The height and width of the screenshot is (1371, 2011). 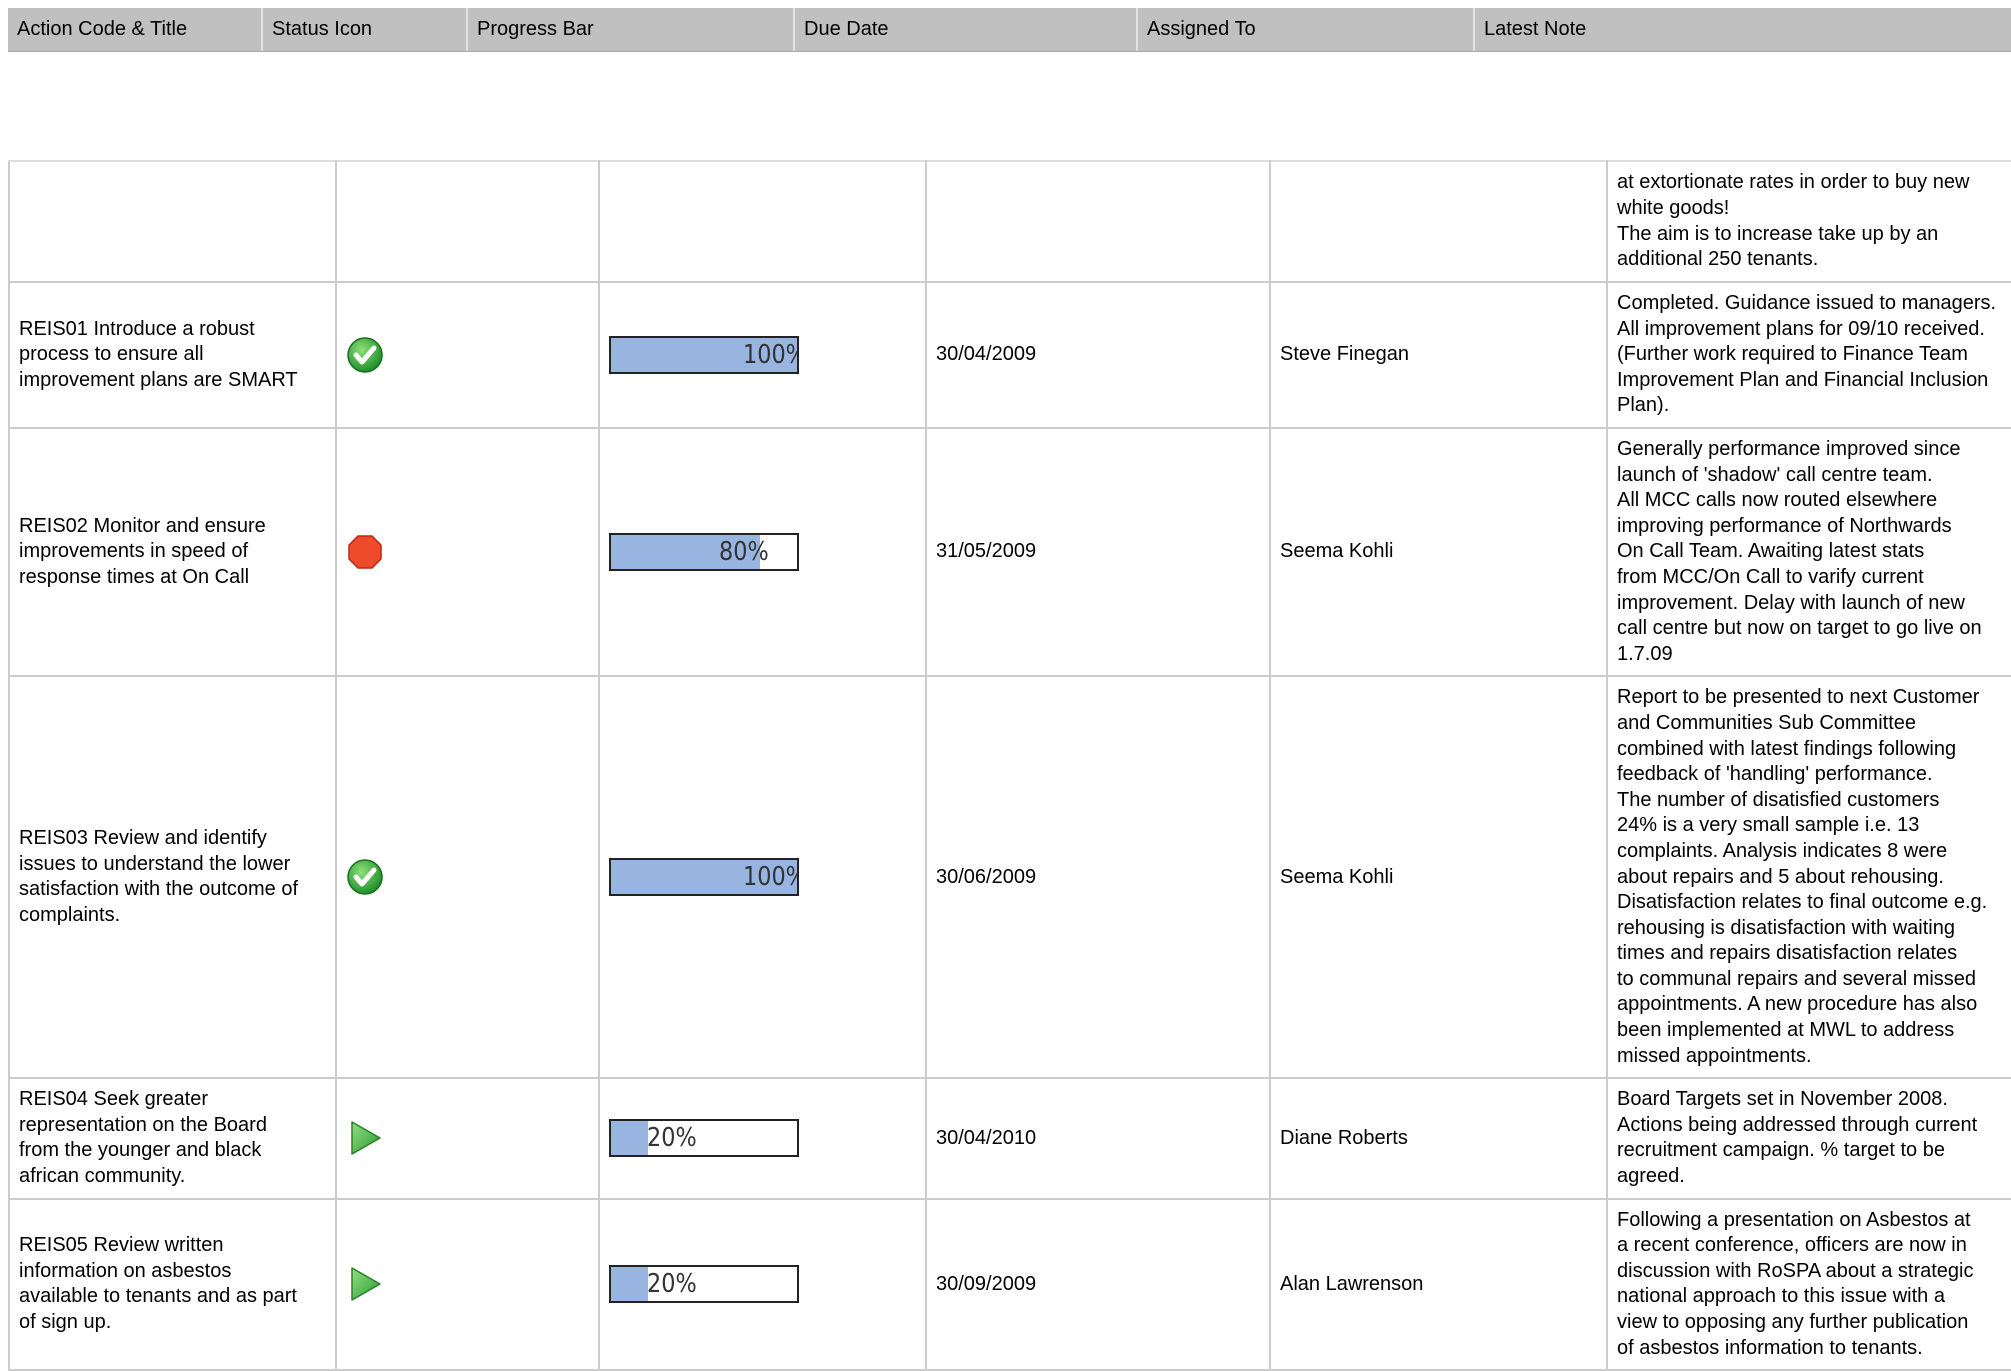 What do you see at coordinates (158, 379) in the screenshot?
I see `action-title-line: improvement plans are SMART` at bounding box center [158, 379].